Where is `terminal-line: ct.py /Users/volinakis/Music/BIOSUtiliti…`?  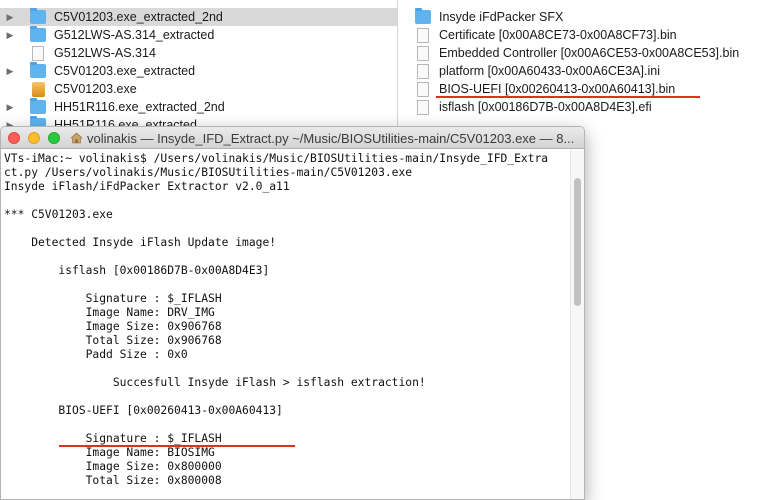
terminal-line: ct.py /Users/volinakis/Music/BIOSUtiliti… is located at coordinates (208, 172).